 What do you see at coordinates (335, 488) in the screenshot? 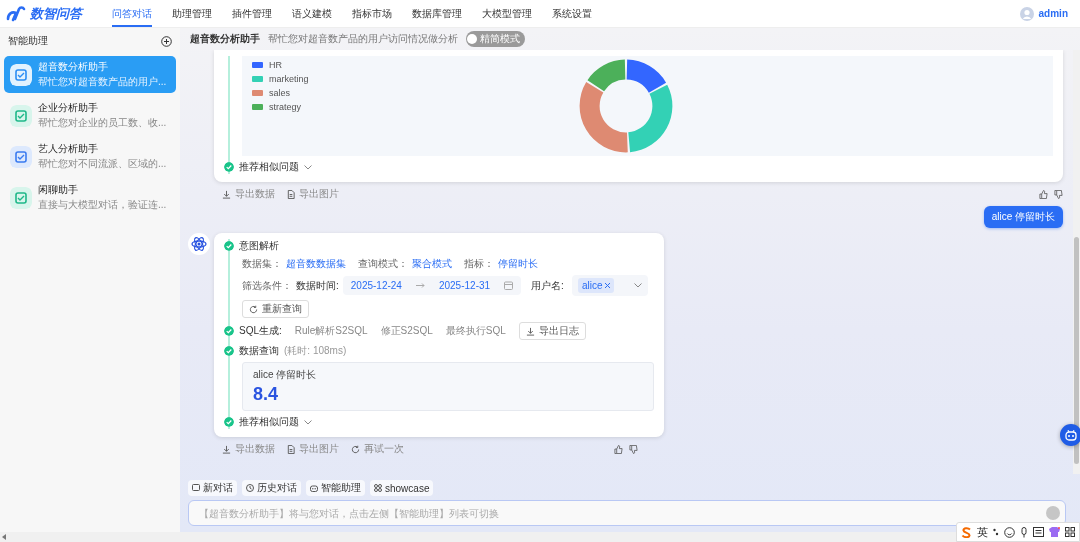
I see `quick-chip: 智能助理` at bounding box center [335, 488].